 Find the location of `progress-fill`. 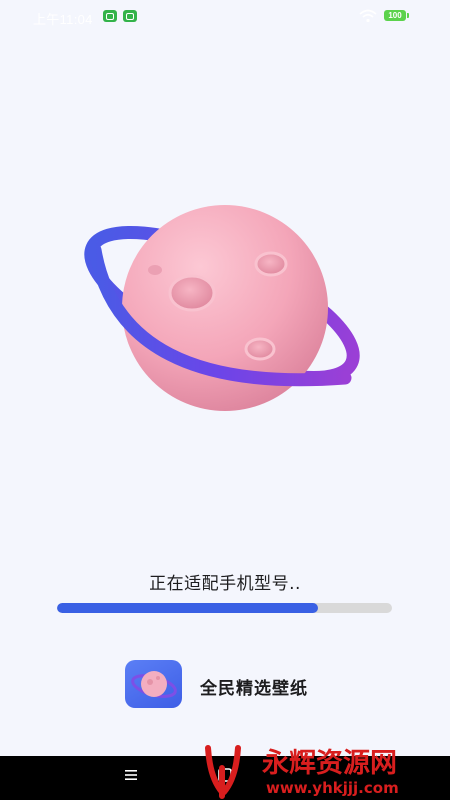

progress-fill is located at coordinates (188, 608).